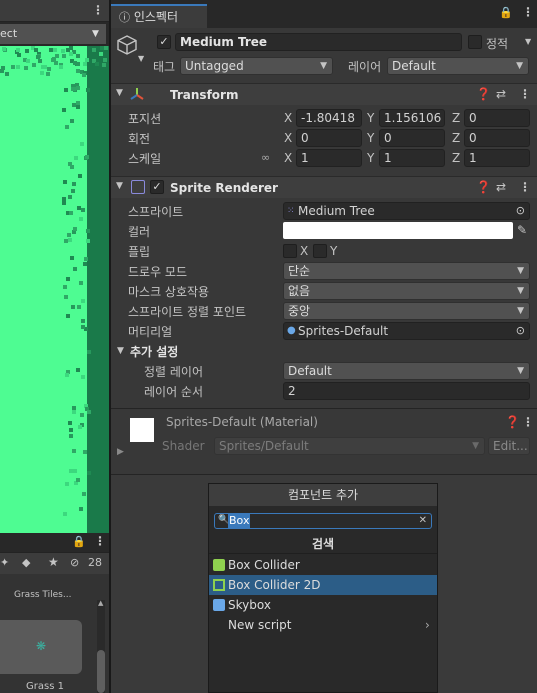 The width and height of the screenshot is (537, 693). What do you see at coordinates (120, 452) in the screenshot?
I see `foldout-arrow-icon: ▶` at bounding box center [120, 452].